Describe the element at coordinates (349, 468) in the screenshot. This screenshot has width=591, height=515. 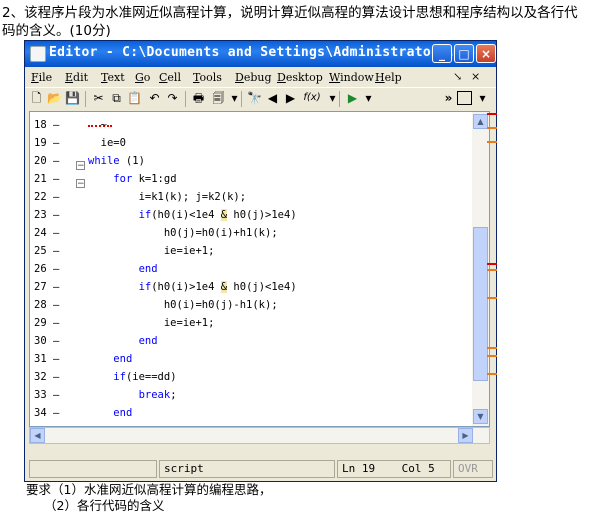
I see `ln-label: Ln` at that location.